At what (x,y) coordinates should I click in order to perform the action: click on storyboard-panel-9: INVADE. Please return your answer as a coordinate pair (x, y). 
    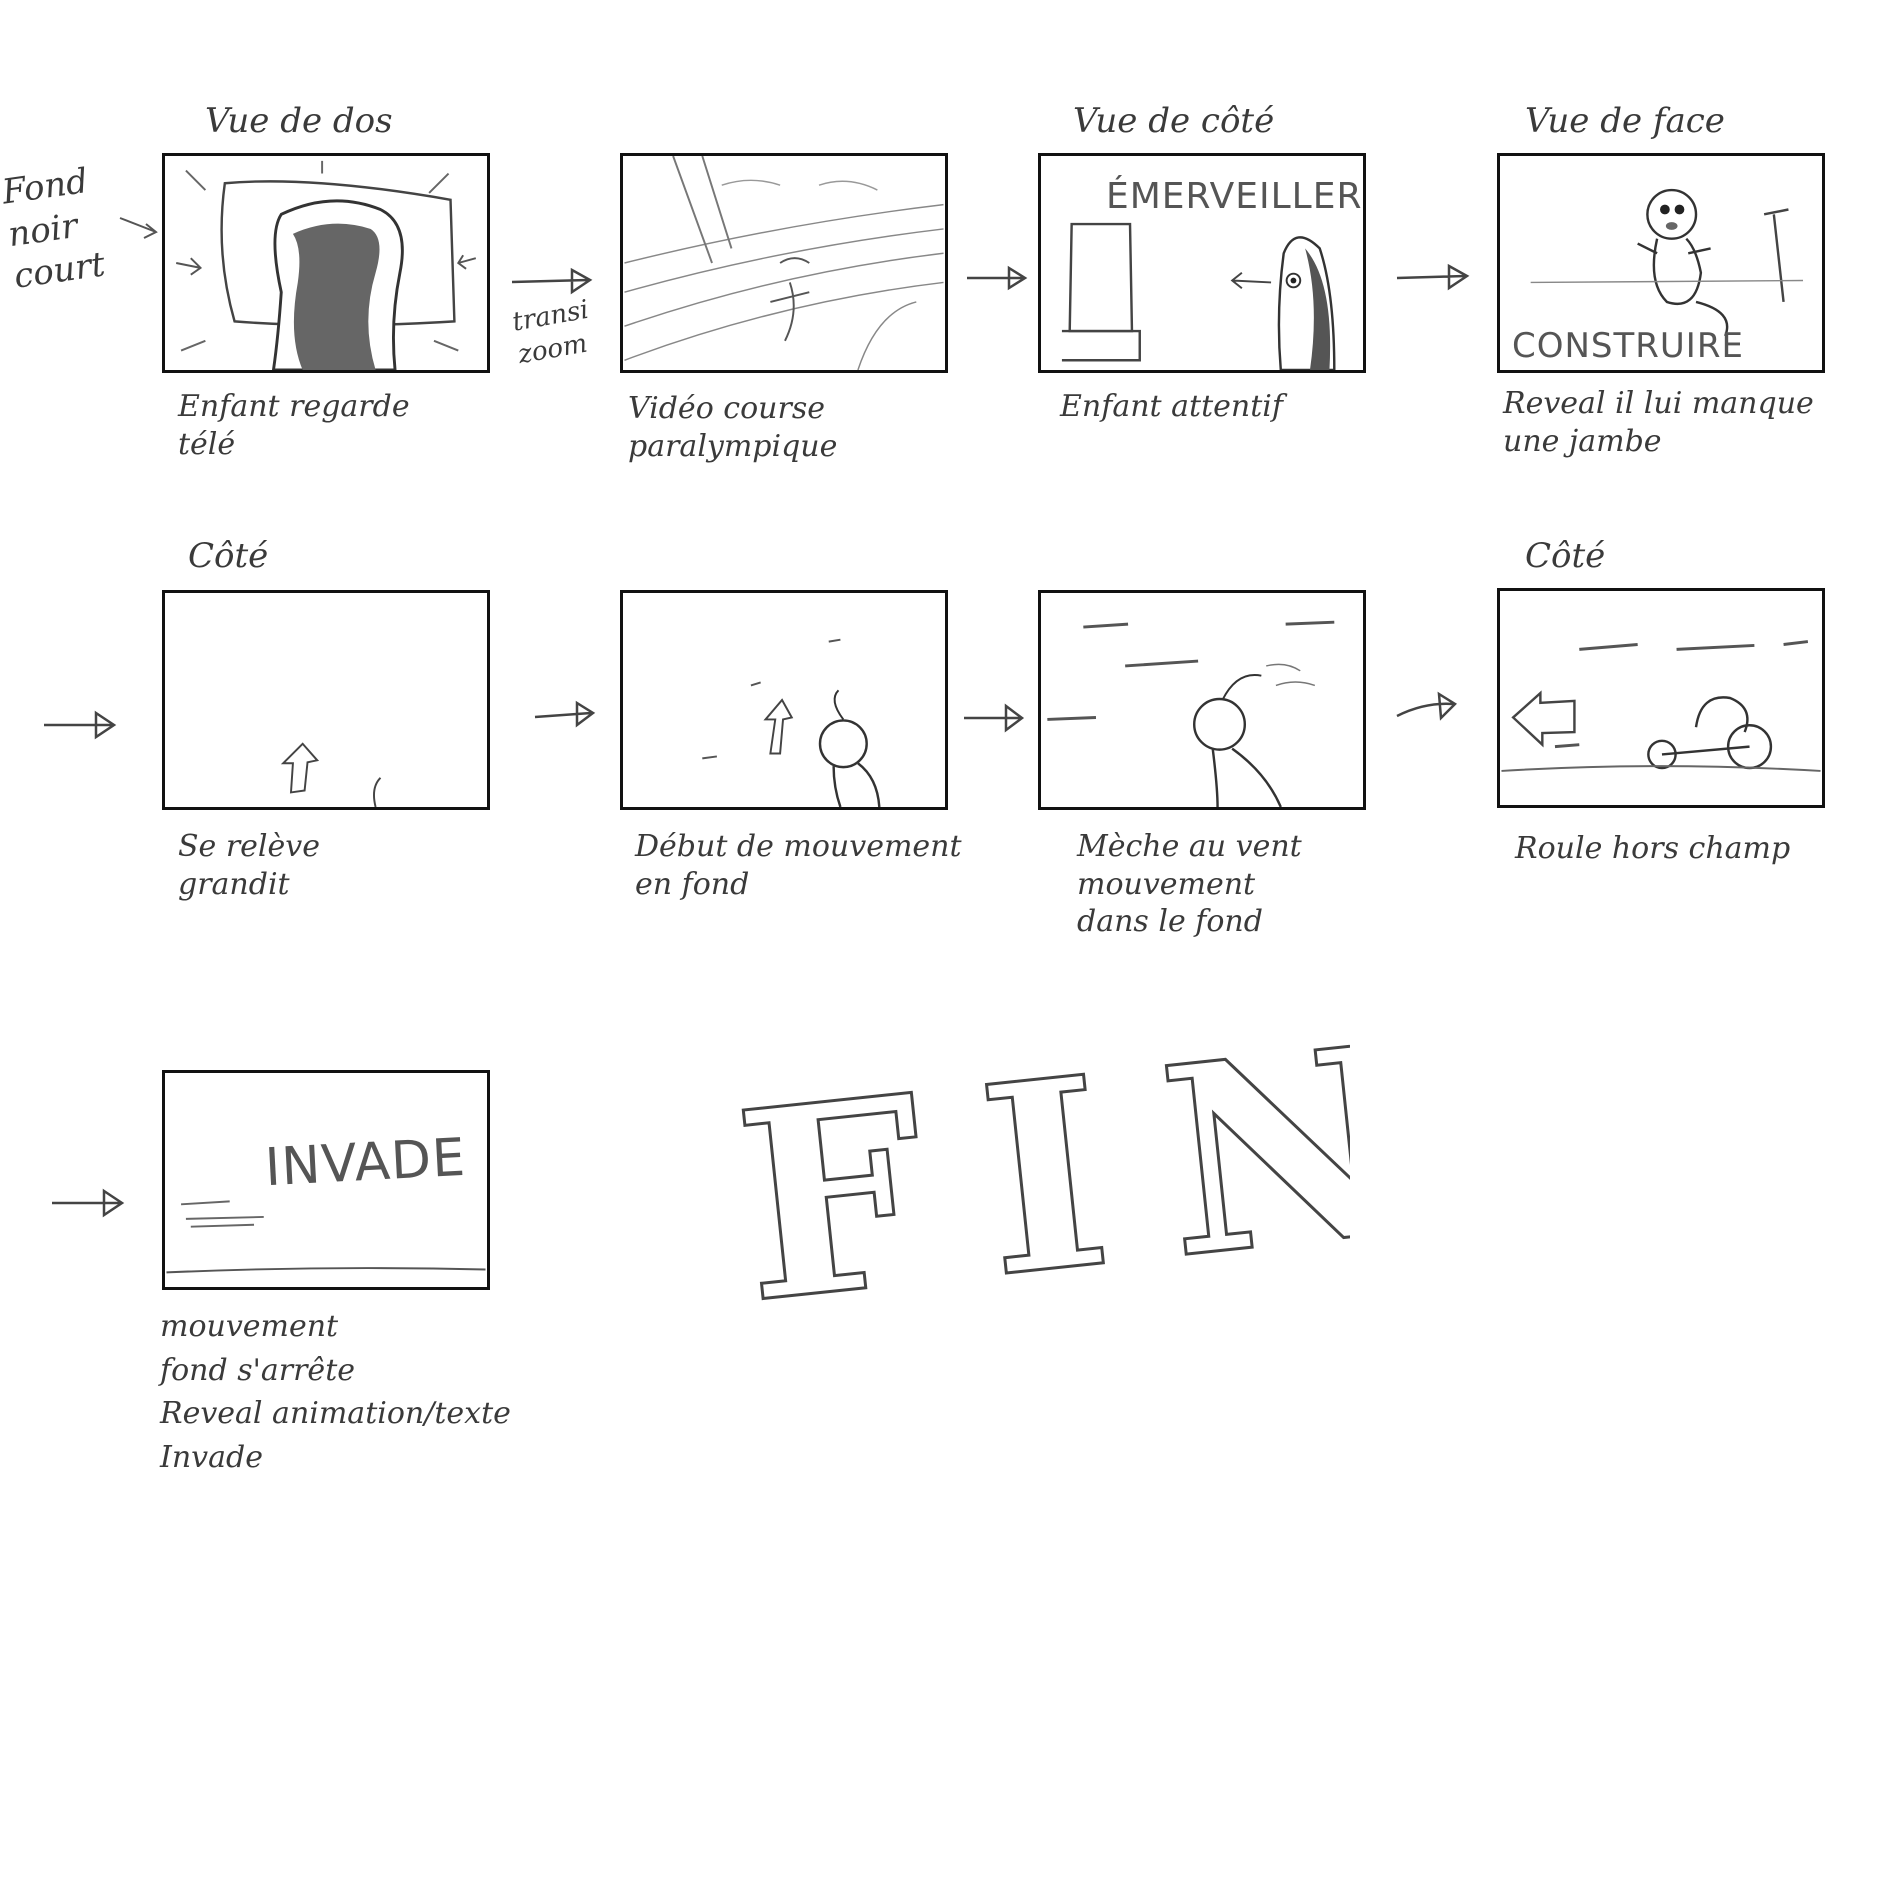
    Looking at the image, I should click on (326, 1180).